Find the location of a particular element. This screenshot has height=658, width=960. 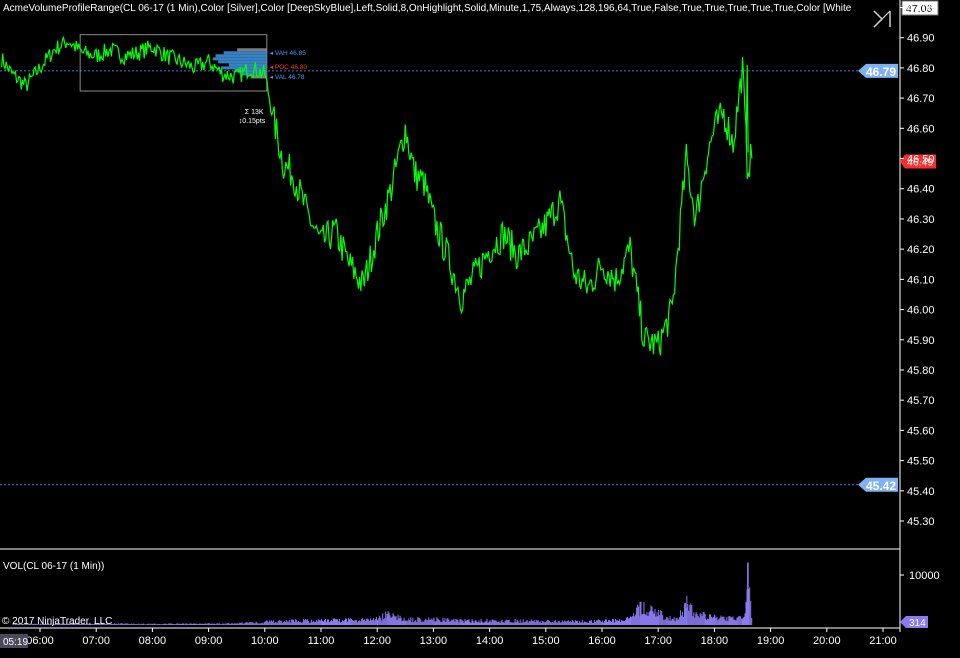

price-tick-label: 46.20 is located at coordinates (921, 250).